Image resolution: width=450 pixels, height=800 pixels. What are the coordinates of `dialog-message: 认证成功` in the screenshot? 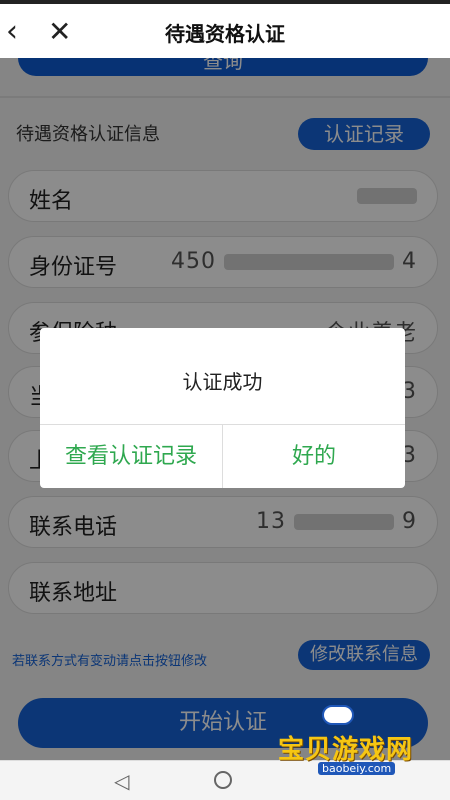 It's located at (222, 382).